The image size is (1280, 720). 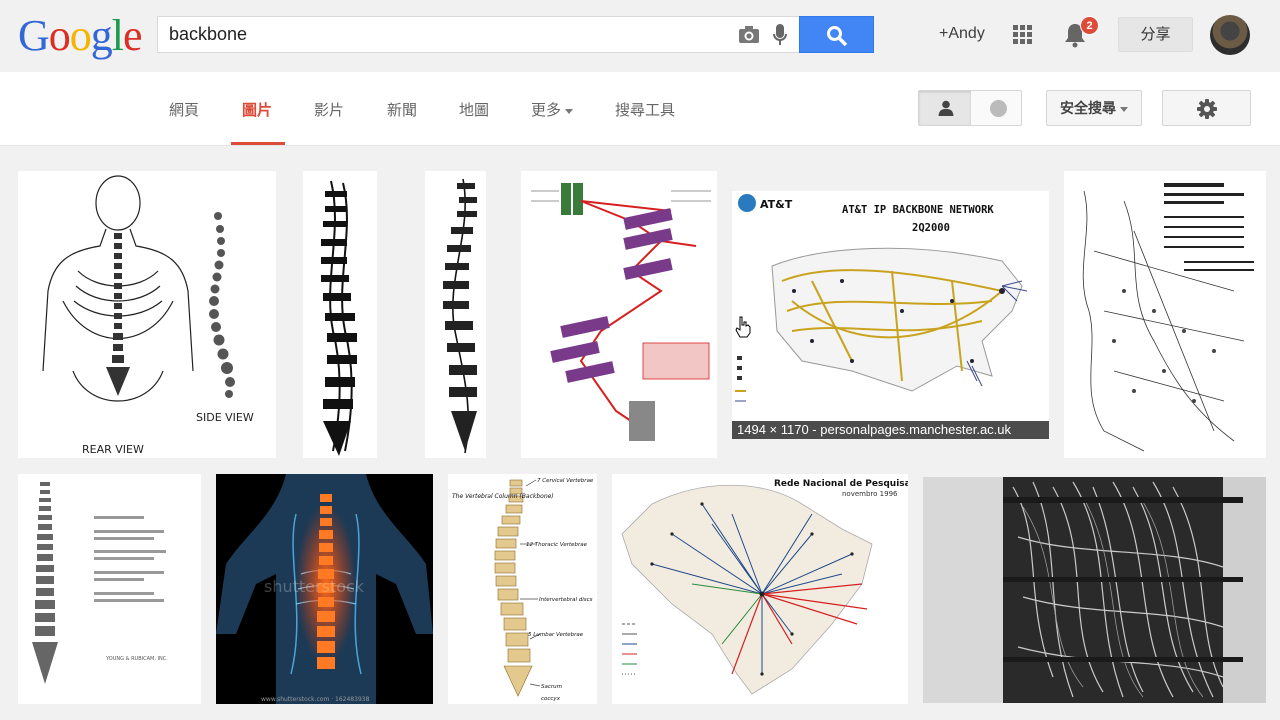 I want to click on image-result: YOUNG & RUBICAM, INC., so click(x=109, y=589).